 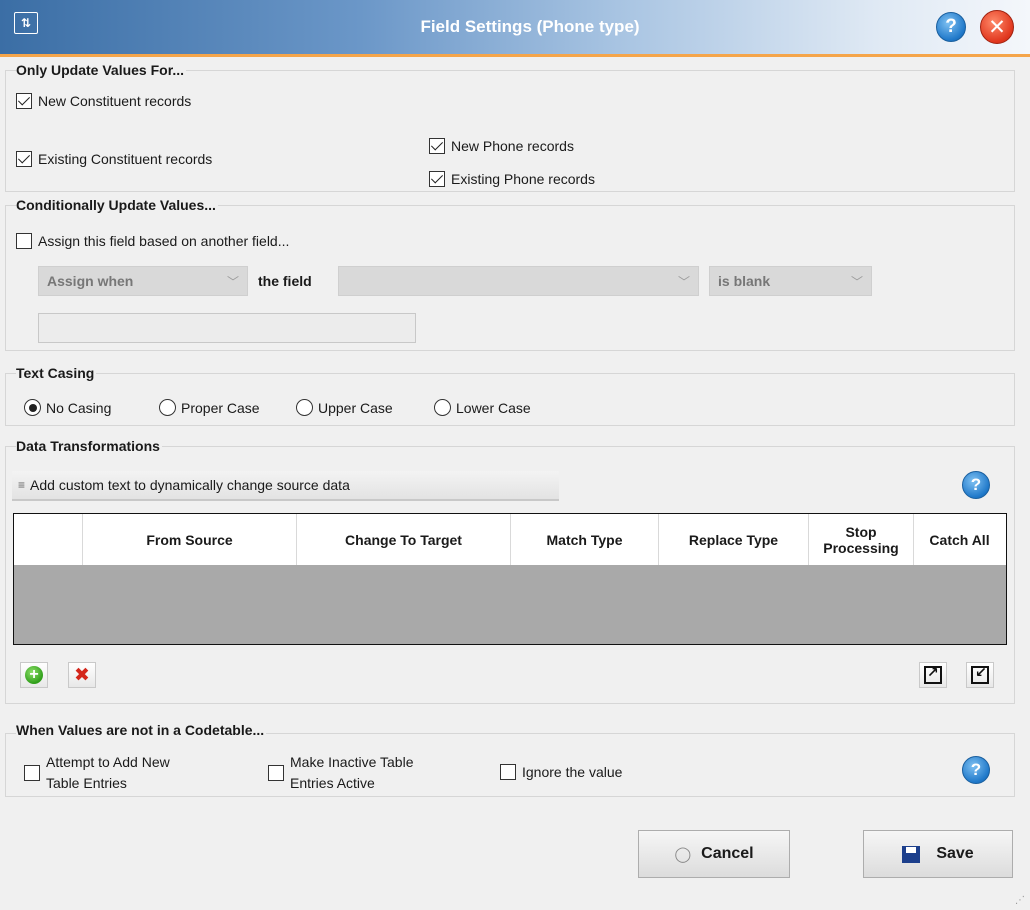 What do you see at coordinates (332, 783) in the screenshot?
I see `make-active-line2: Entries Active` at bounding box center [332, 783].